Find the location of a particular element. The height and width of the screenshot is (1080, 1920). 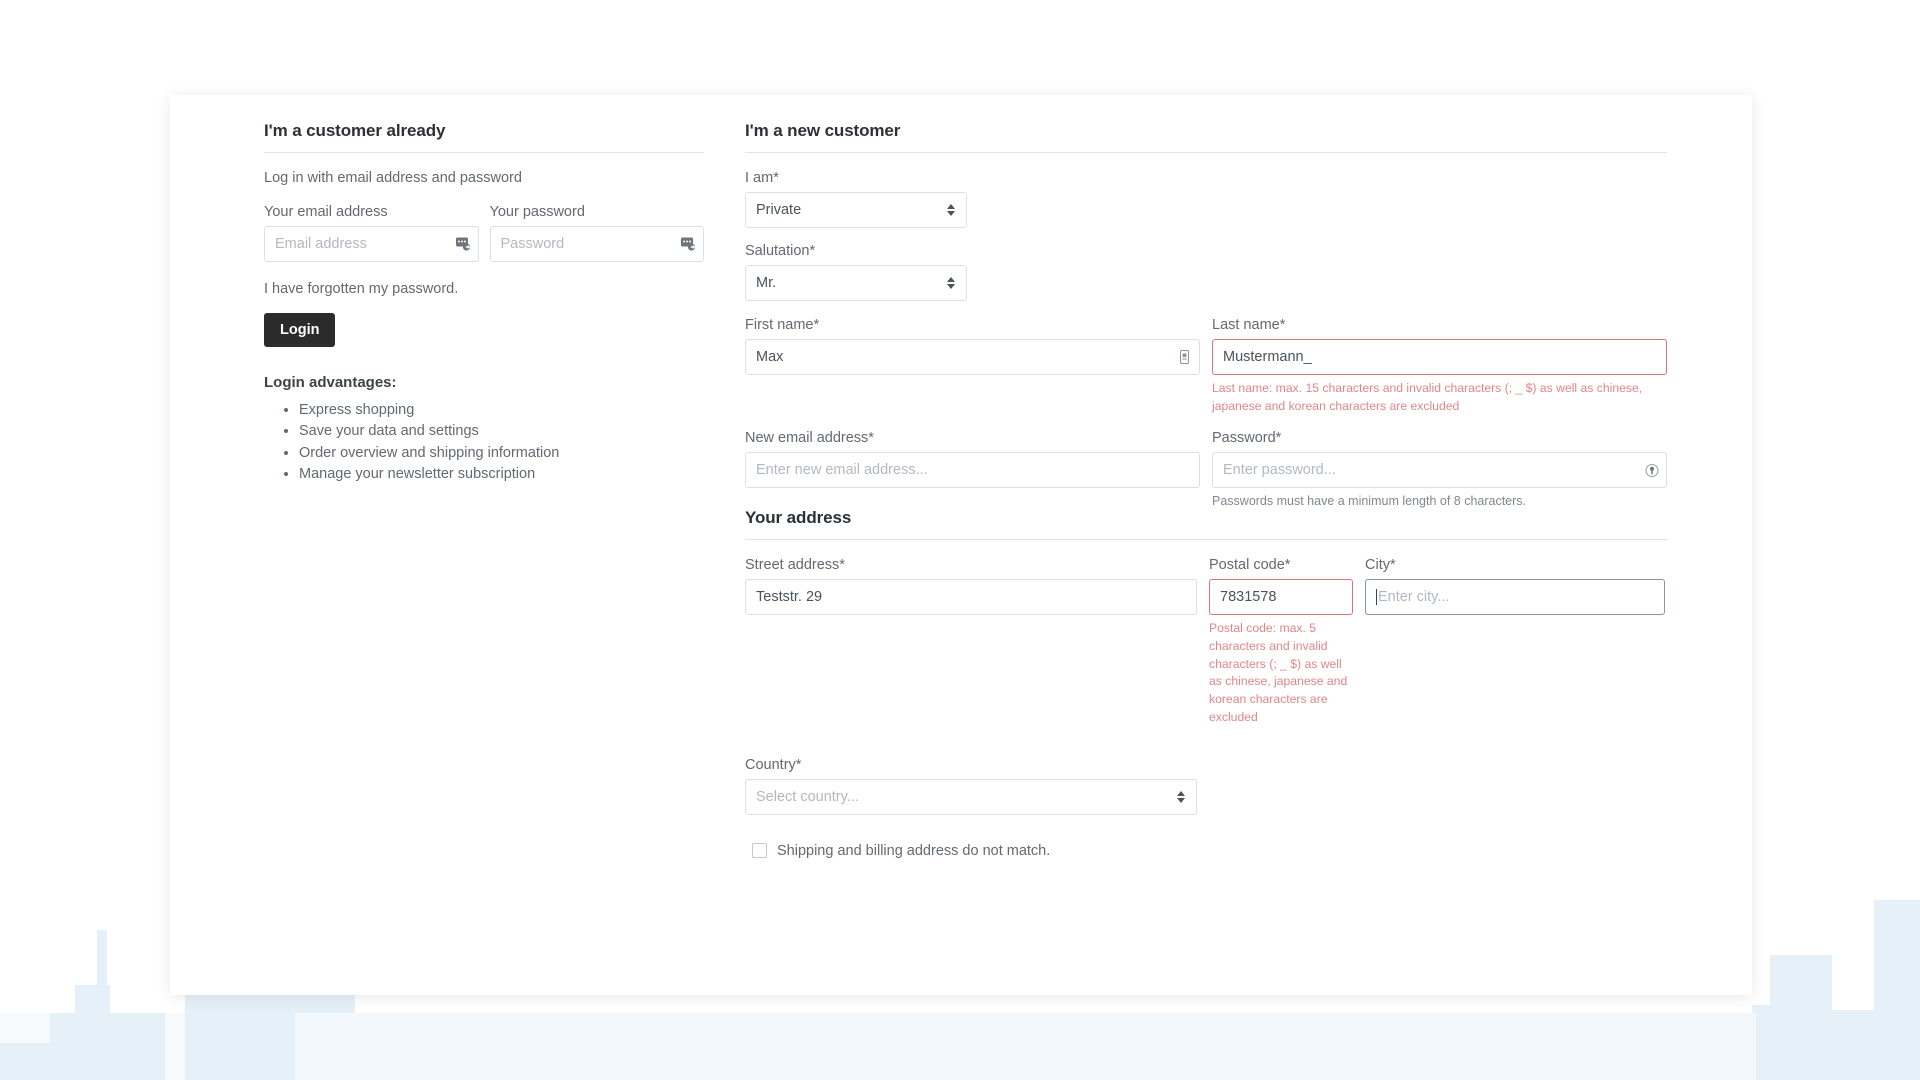

text-cursor is located at coordinates (1376, 597).